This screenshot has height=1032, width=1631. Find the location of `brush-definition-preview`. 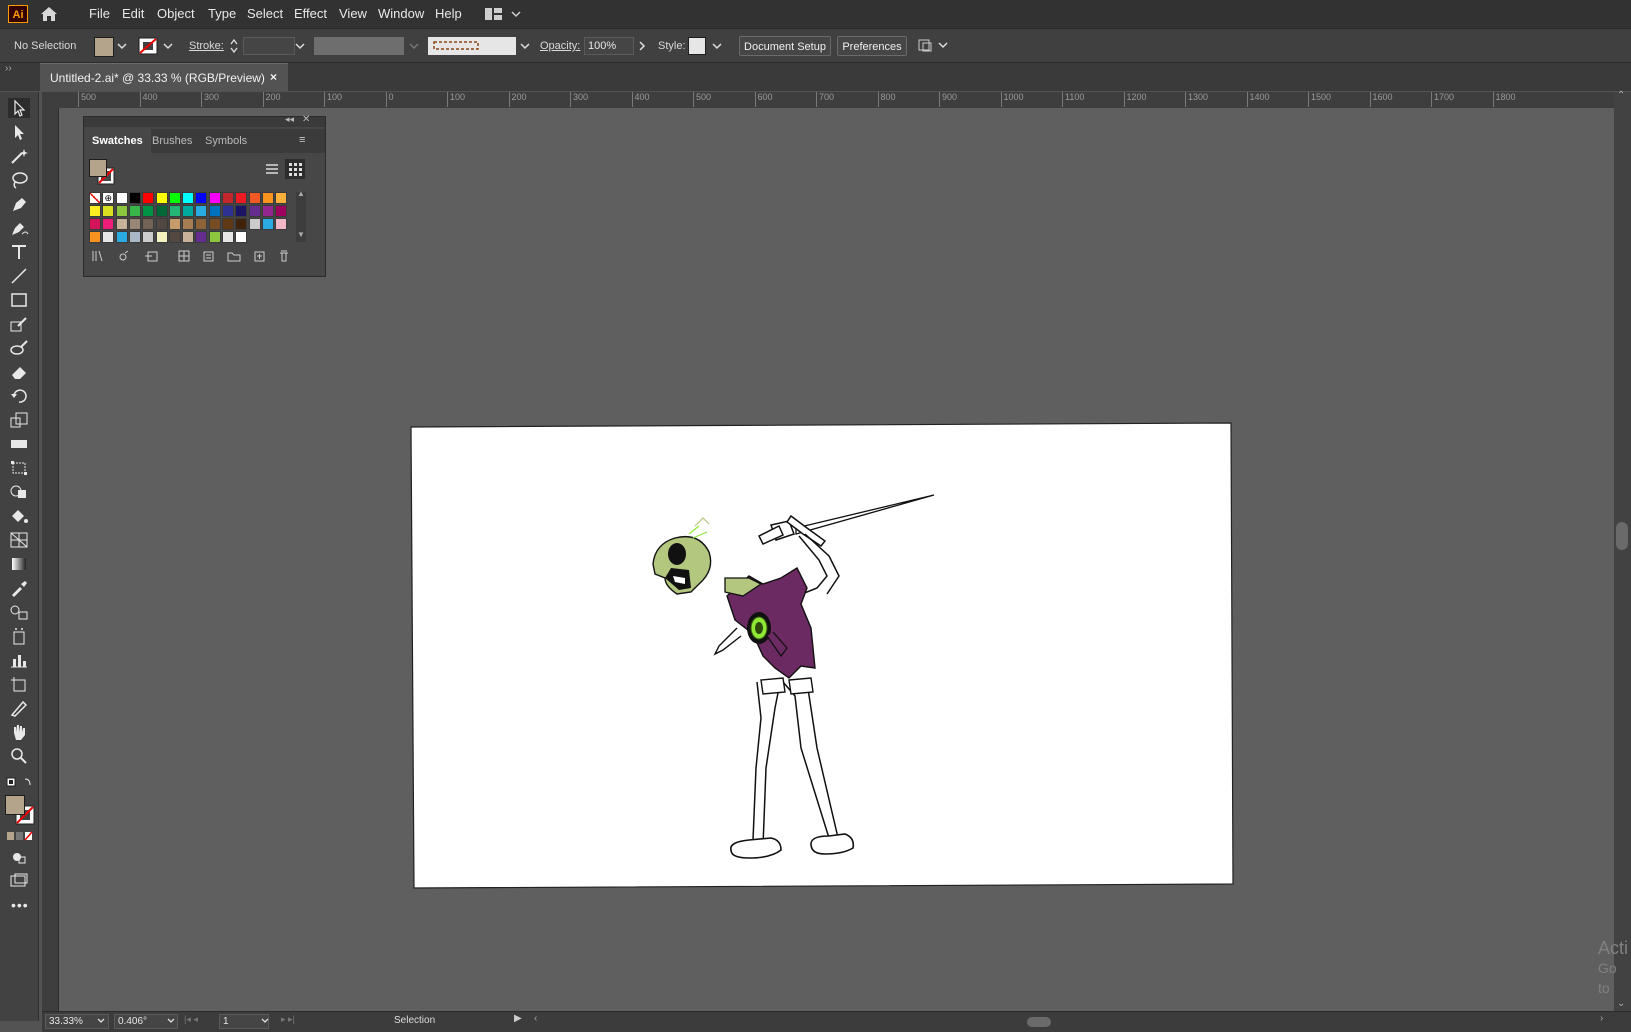

brush-definition-preview is located at coordinates (472, 46).